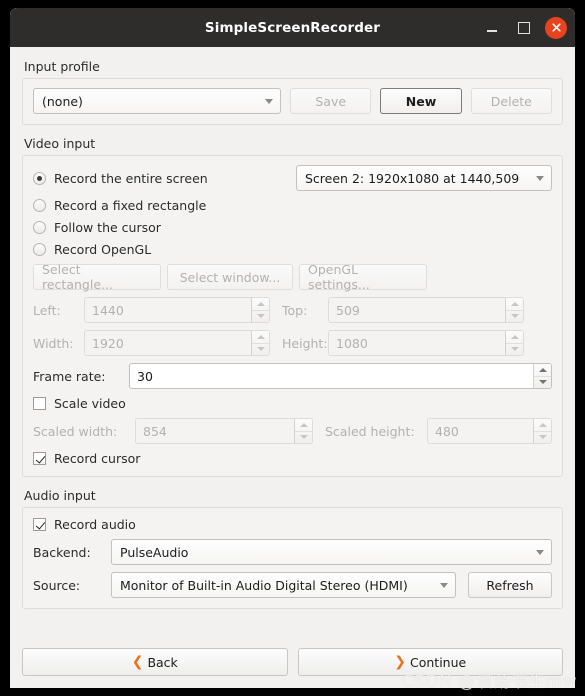  Describe the element at coordinates (303, 438) in the screenshot. I see `scaled-width-spinner-down` at that location.